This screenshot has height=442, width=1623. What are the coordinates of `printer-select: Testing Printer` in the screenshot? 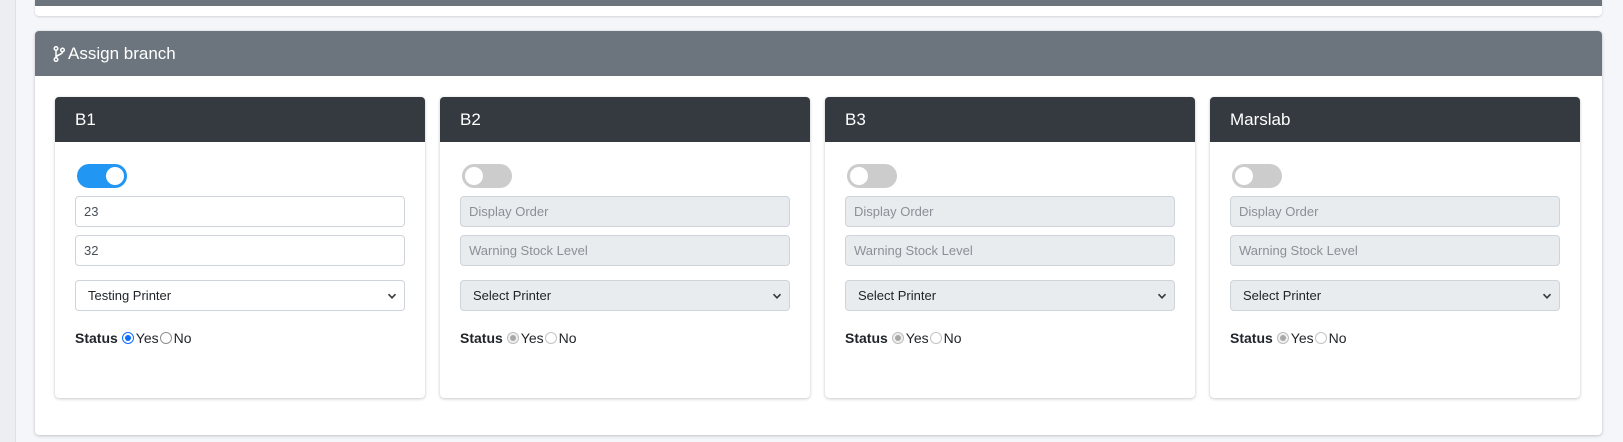 It's located at (240, 295).